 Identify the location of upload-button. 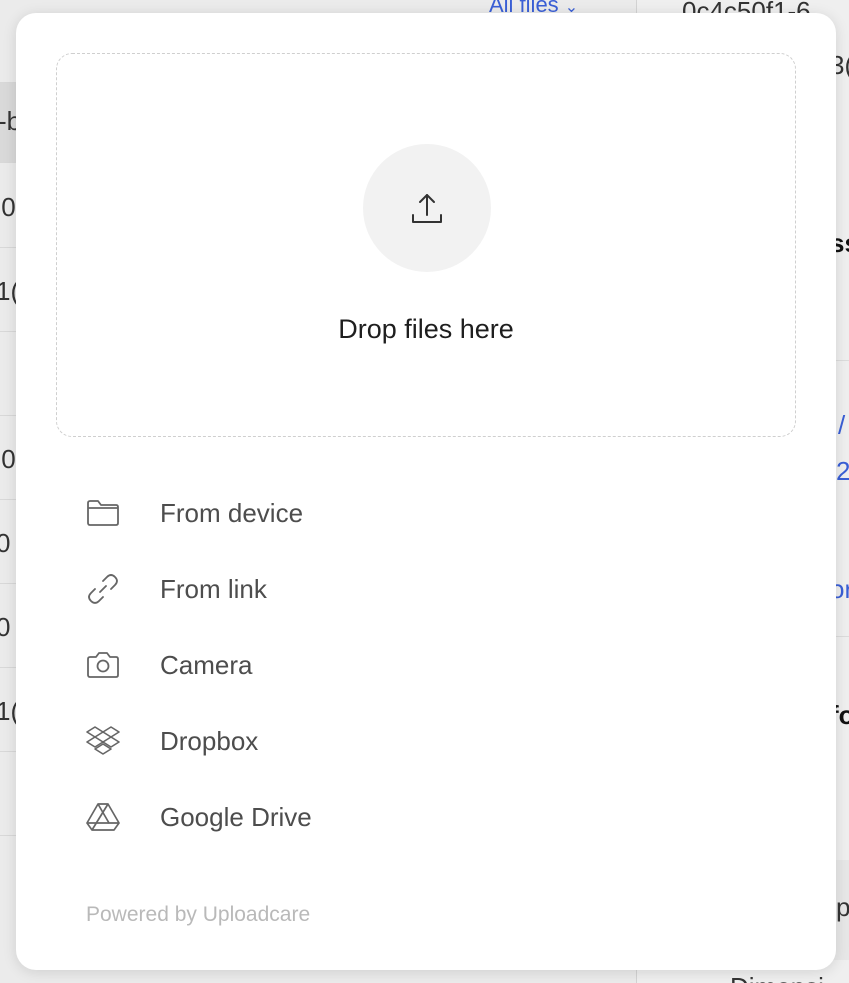
(427, 208).